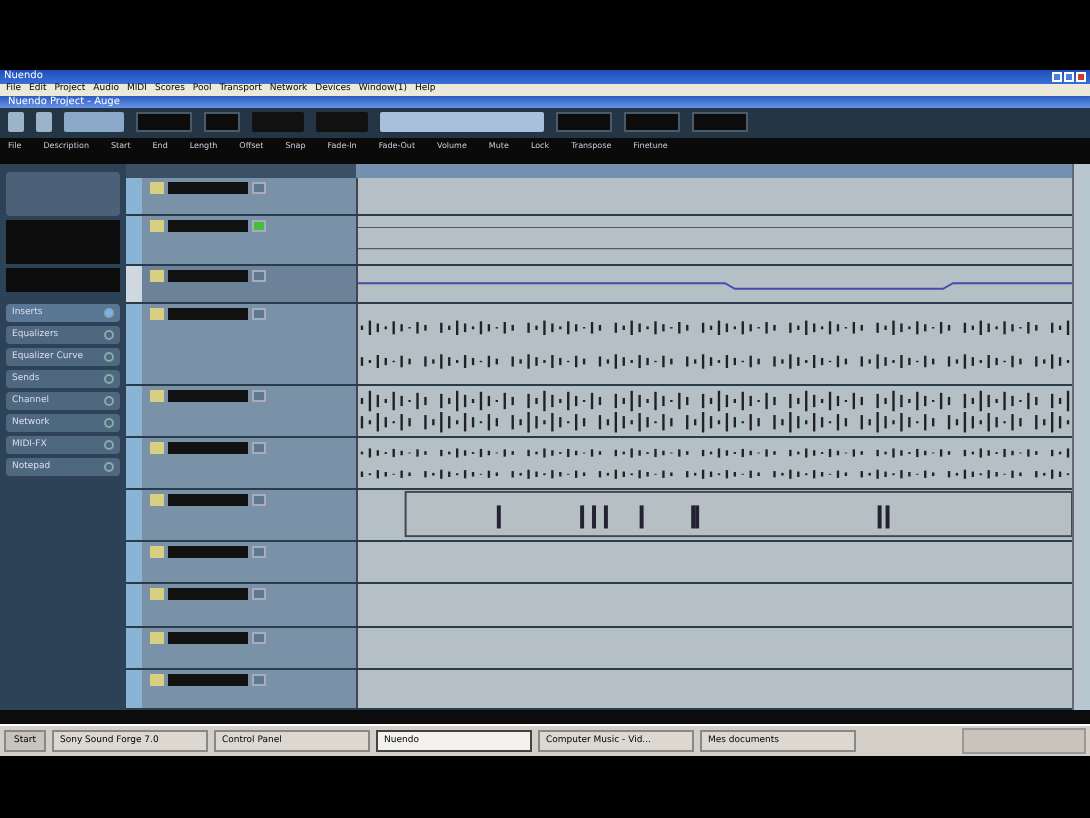  What do you see at coordinates (1057, 76) in the screenshot?
I see `minimize-button` at bounding box center [1057, 76].